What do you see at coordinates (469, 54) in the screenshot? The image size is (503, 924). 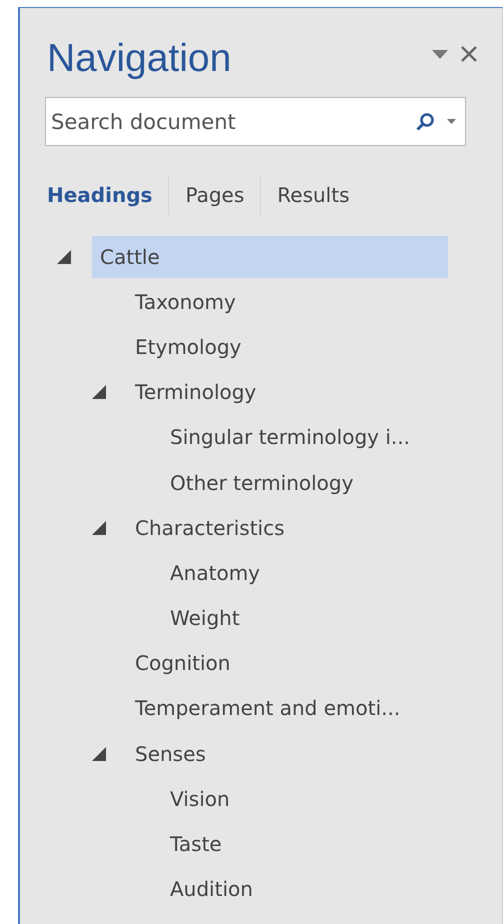 I see `close-icon` at bounding box center [469, 54].